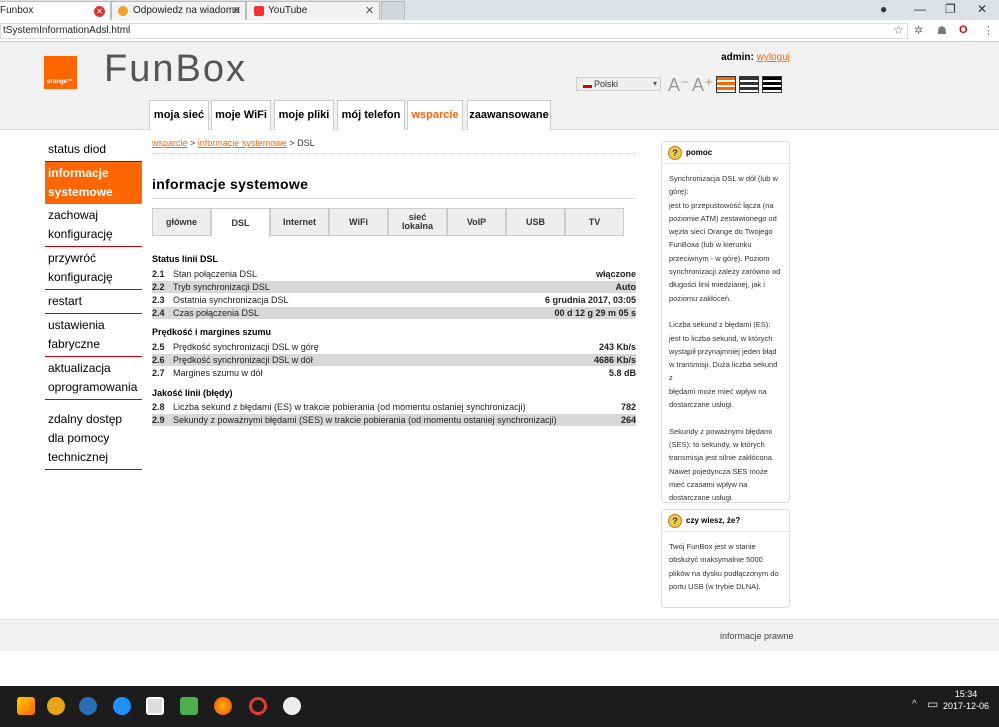  Describe the element at coordinates (772, 84) in the screenshot. I see `theme-contrast-icon` at that location.